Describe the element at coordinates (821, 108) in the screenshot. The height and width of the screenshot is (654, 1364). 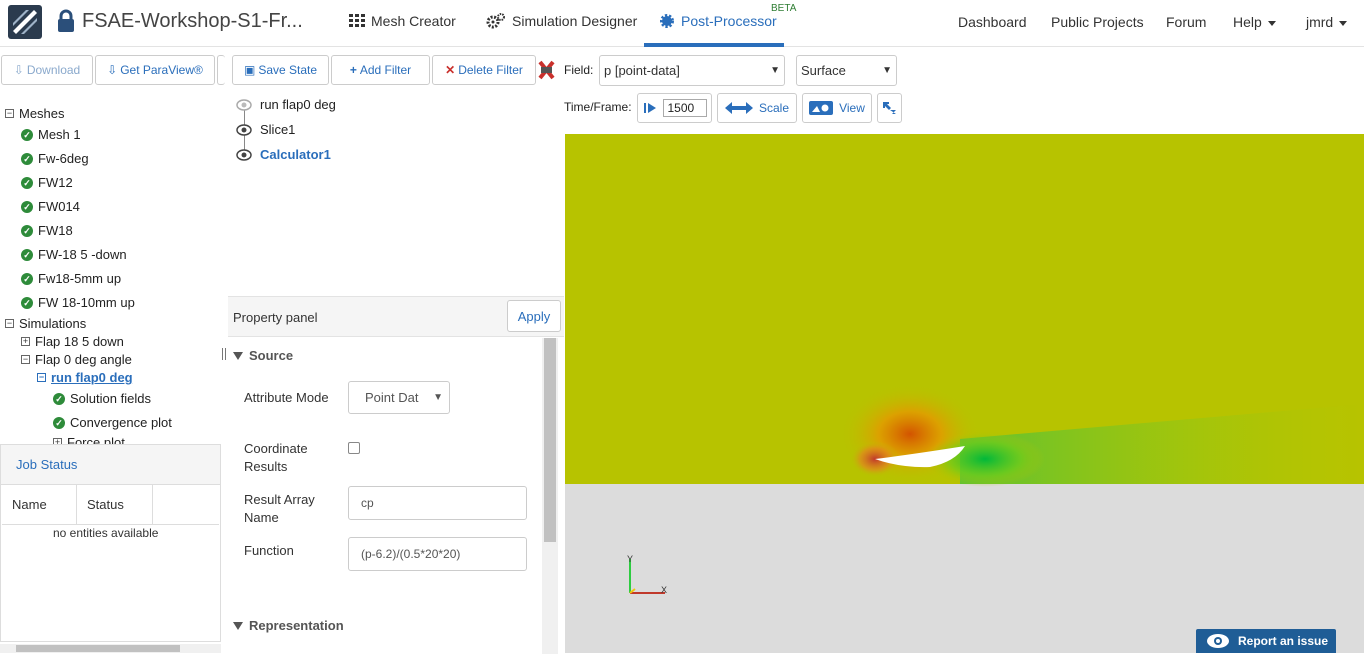
I see `camera-view-icon` at that location.